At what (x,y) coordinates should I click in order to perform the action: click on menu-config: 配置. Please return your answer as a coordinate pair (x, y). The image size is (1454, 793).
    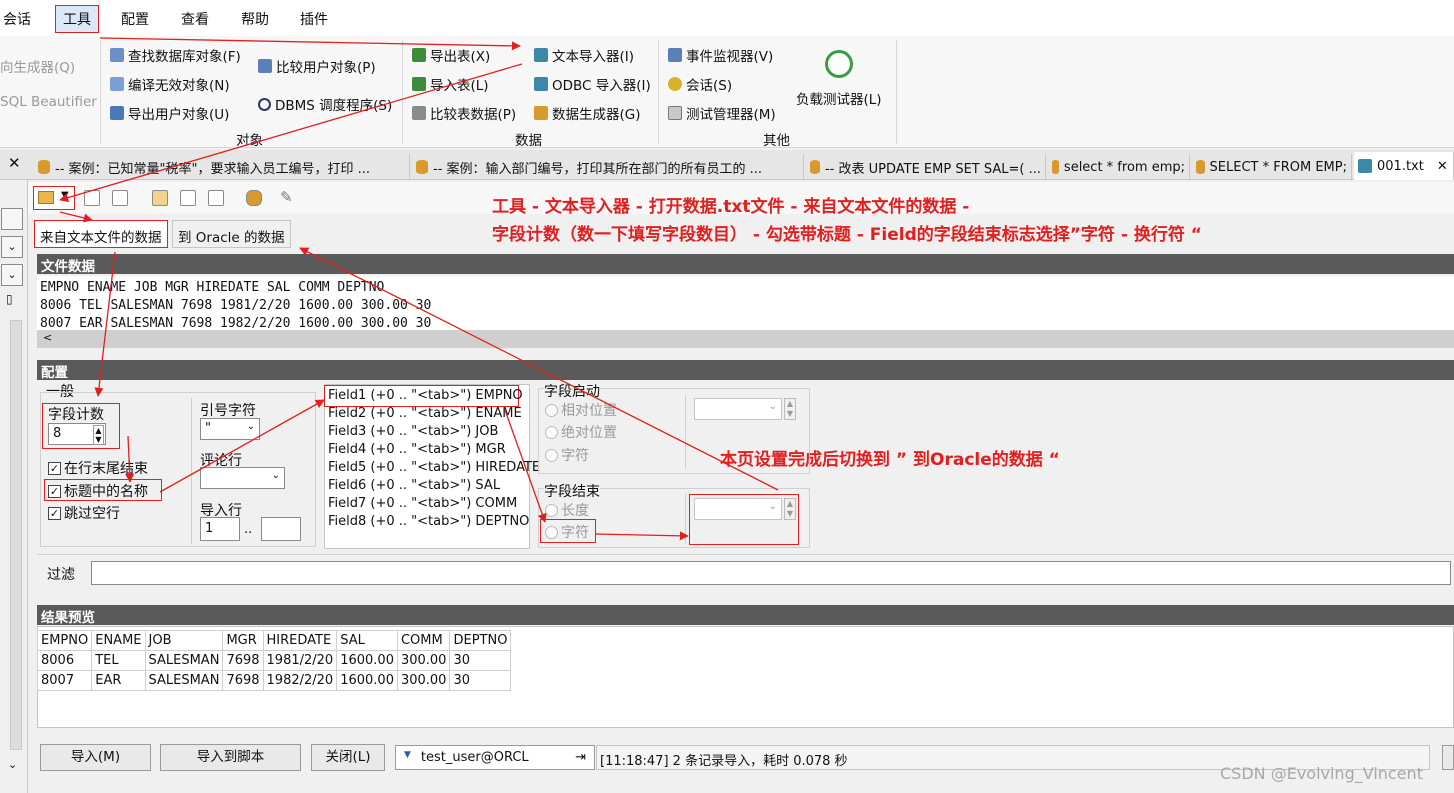
    Looking at the image, I should click on (135, 19).